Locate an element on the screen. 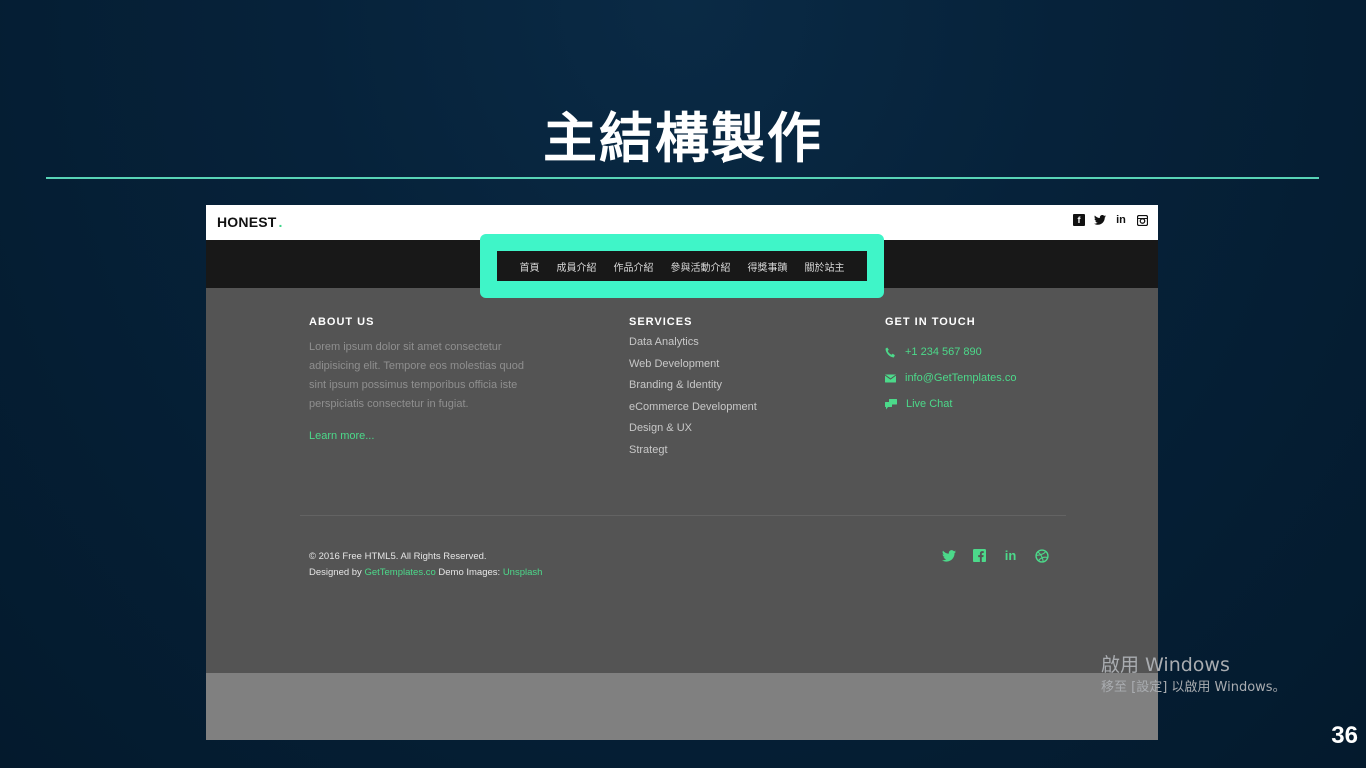  slide-title: 主結構製作 is located at coordinates (683, 138).